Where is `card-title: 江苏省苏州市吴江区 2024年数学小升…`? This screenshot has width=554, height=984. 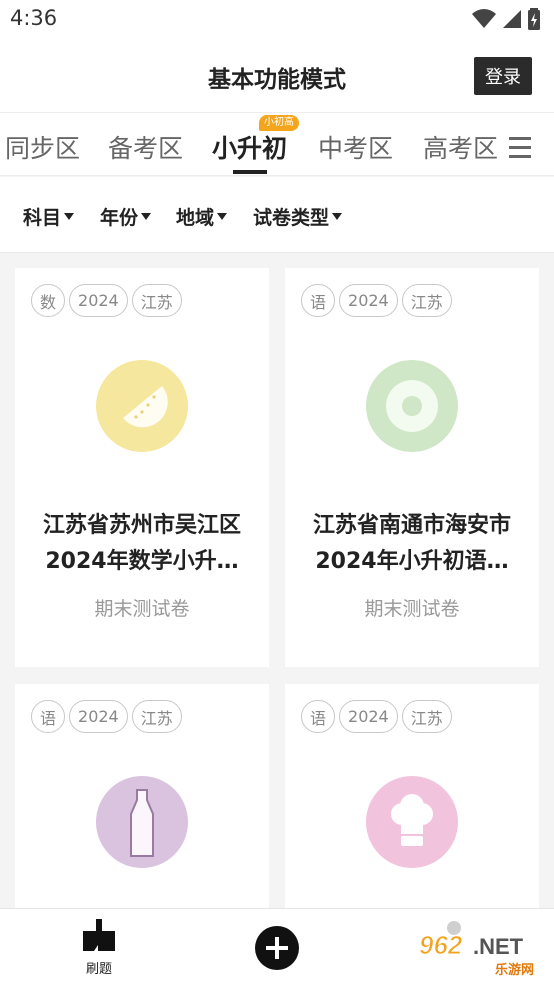
card-title: 江苏省苏州市吴江区 2024年数学小升… is located at coordinates (142, 544).